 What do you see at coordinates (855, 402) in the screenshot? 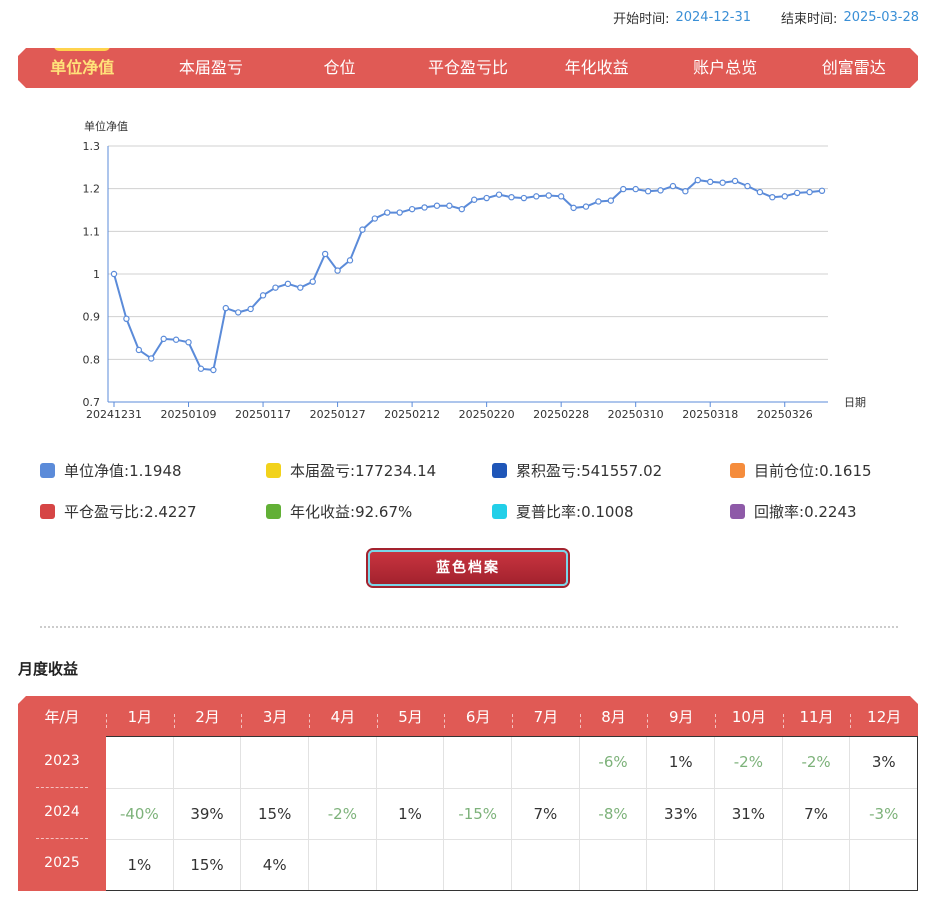
I see `x-axis-label: 日期` at bounding box center [855, 402].